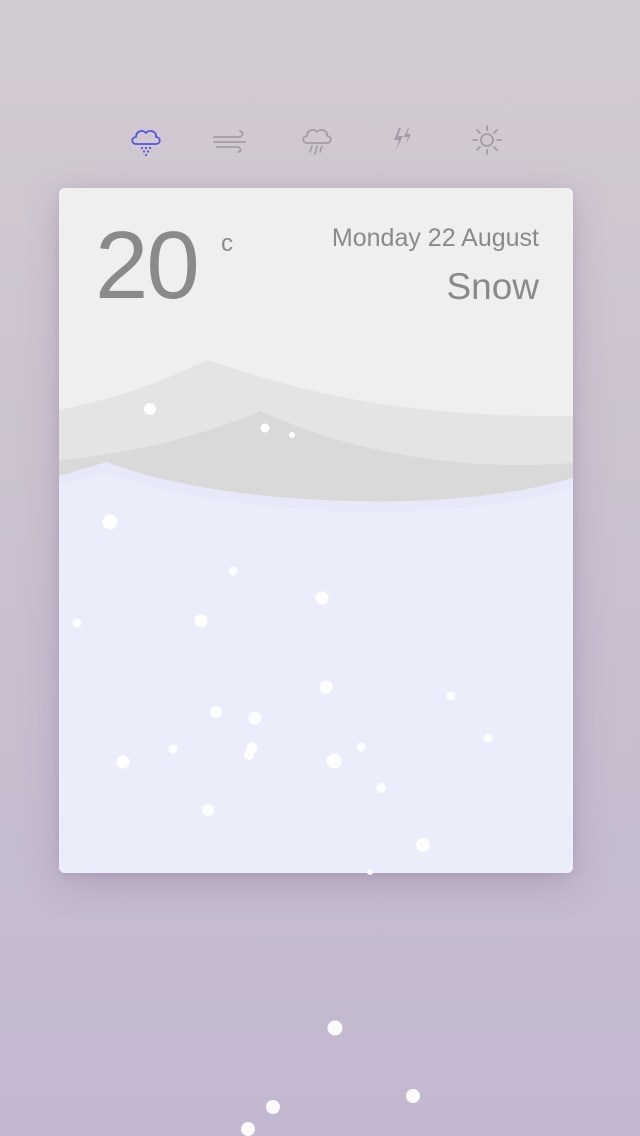  I want to click on sun-nav-button, so click(487, 140).